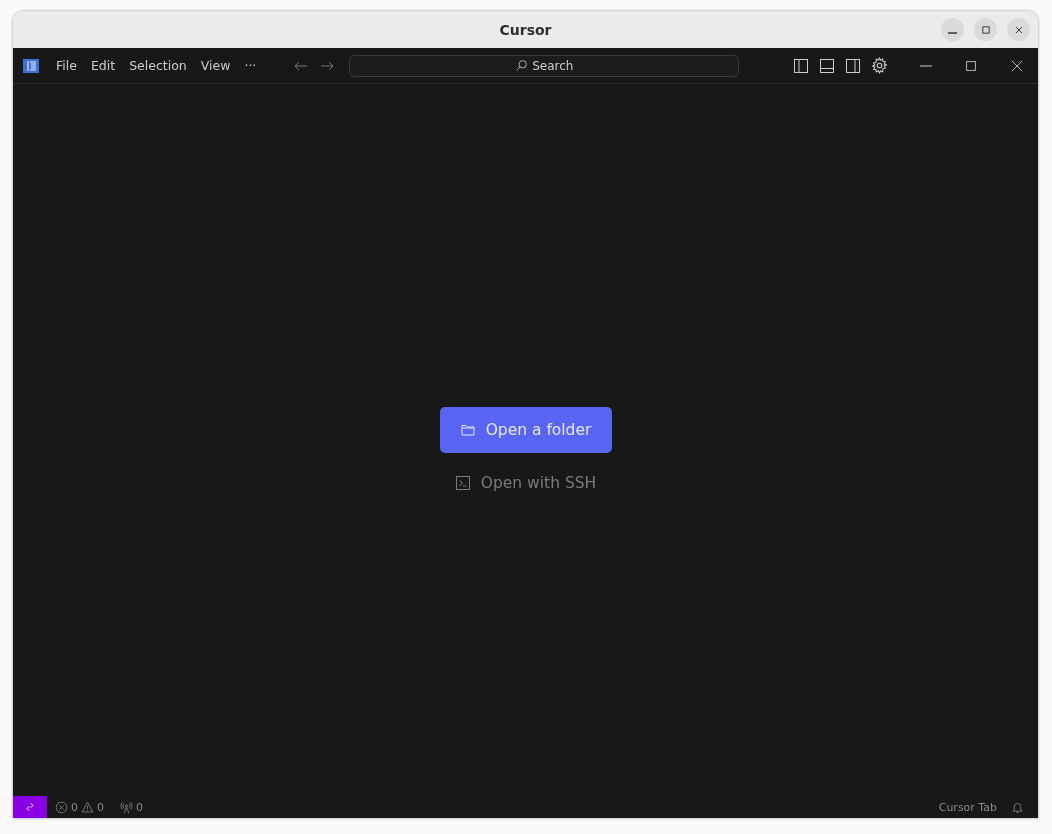 The width and height of the screenshot is (1052, 834). I want to click on menu-item: Selection, so click(158, 65).